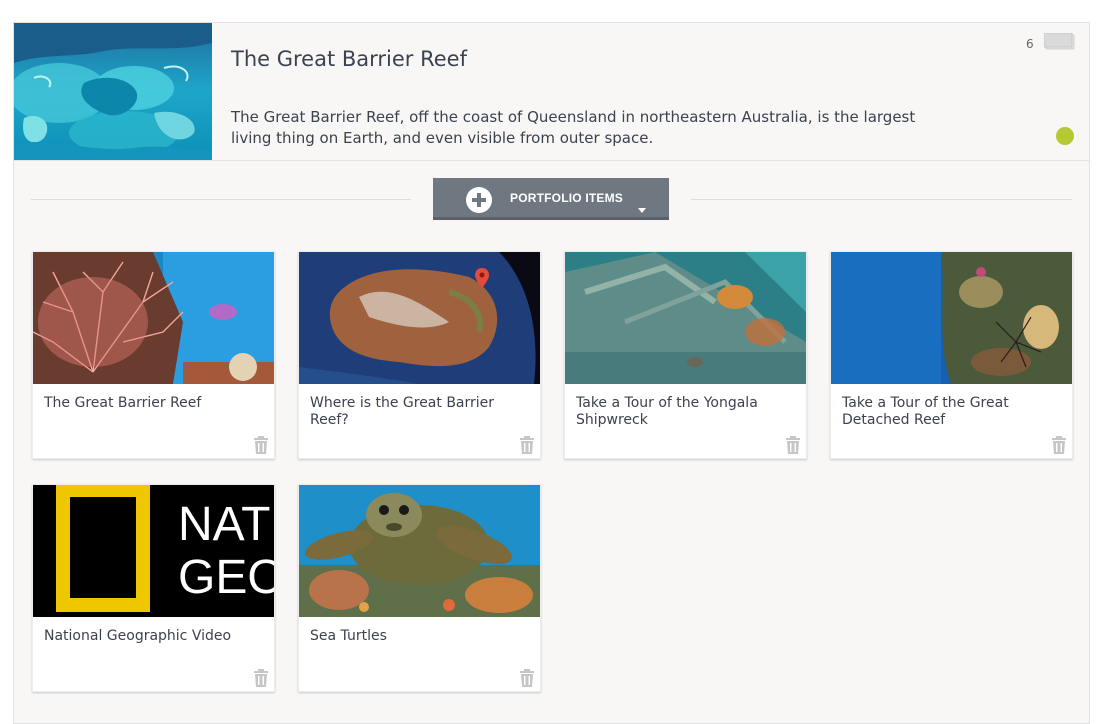 Image resolution: width=1100 pixels, height=724 pixels. What do you see at coordinates (349, 59) in the screenshot?
I see `page-title: The Great Barrier Reef` at bounding box center [349, 59].